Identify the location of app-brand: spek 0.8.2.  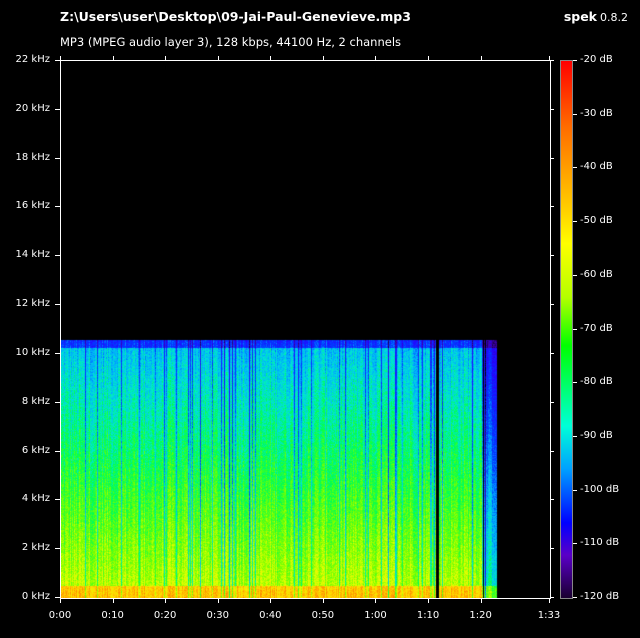
(596, 16).